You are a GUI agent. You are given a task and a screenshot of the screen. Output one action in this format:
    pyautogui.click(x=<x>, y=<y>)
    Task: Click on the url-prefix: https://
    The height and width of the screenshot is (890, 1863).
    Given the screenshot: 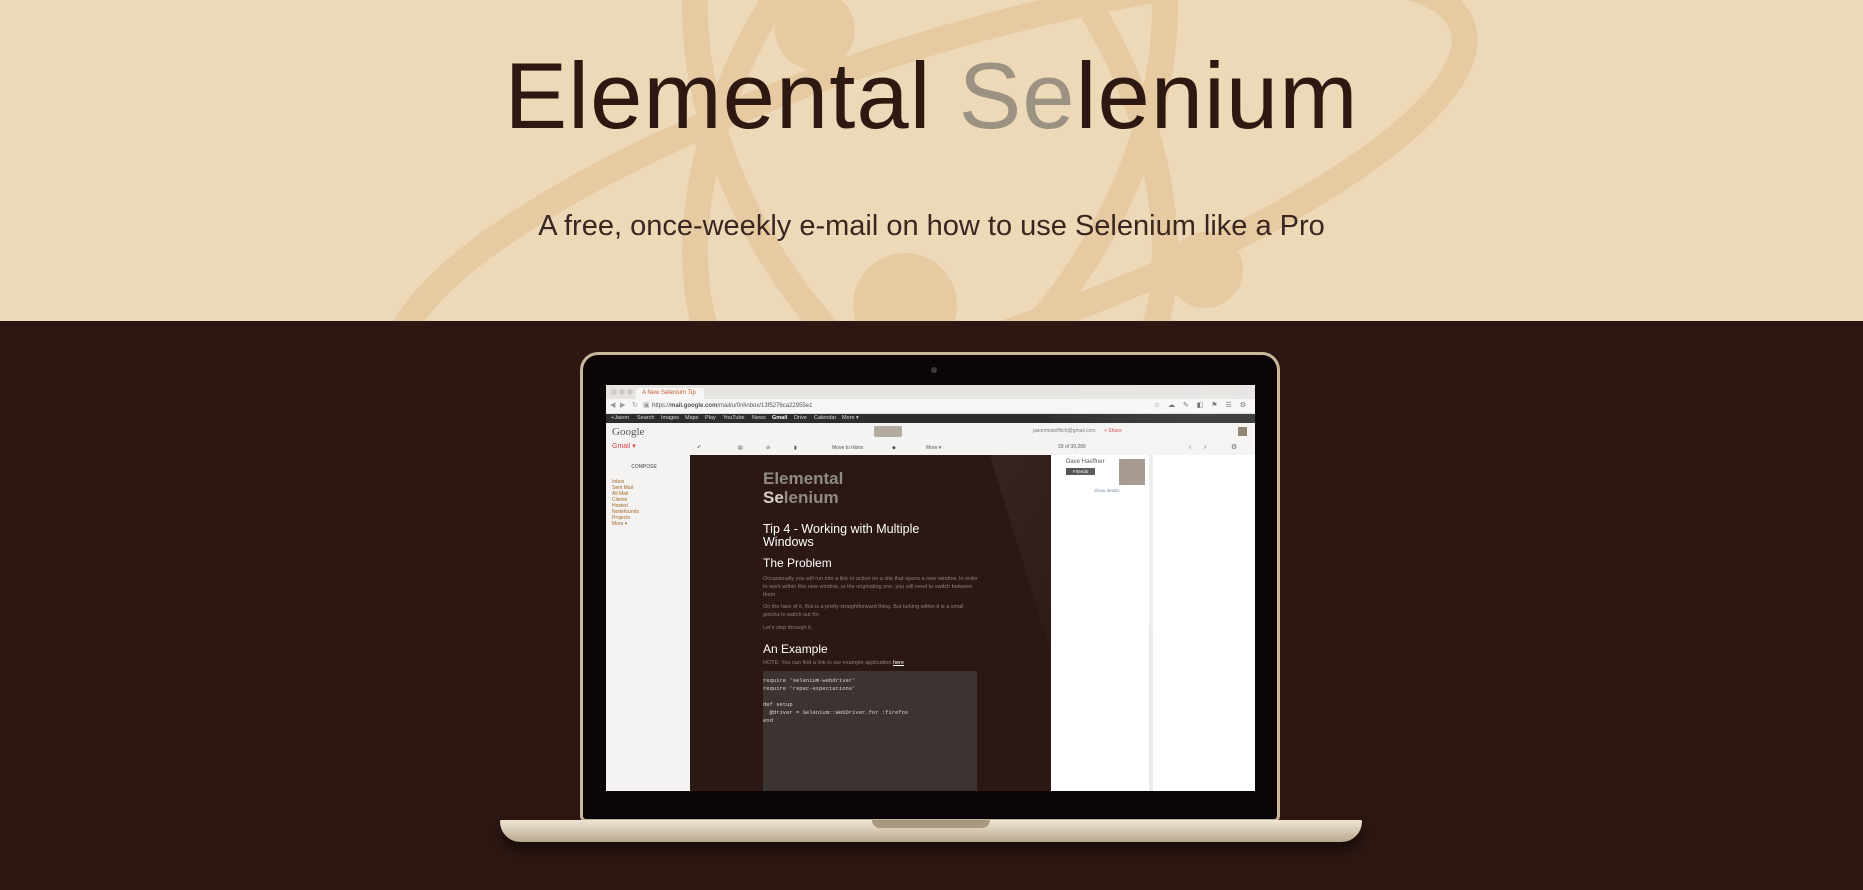 What is the action you would take?
    pyautogui.click(x=661, y=406)
    